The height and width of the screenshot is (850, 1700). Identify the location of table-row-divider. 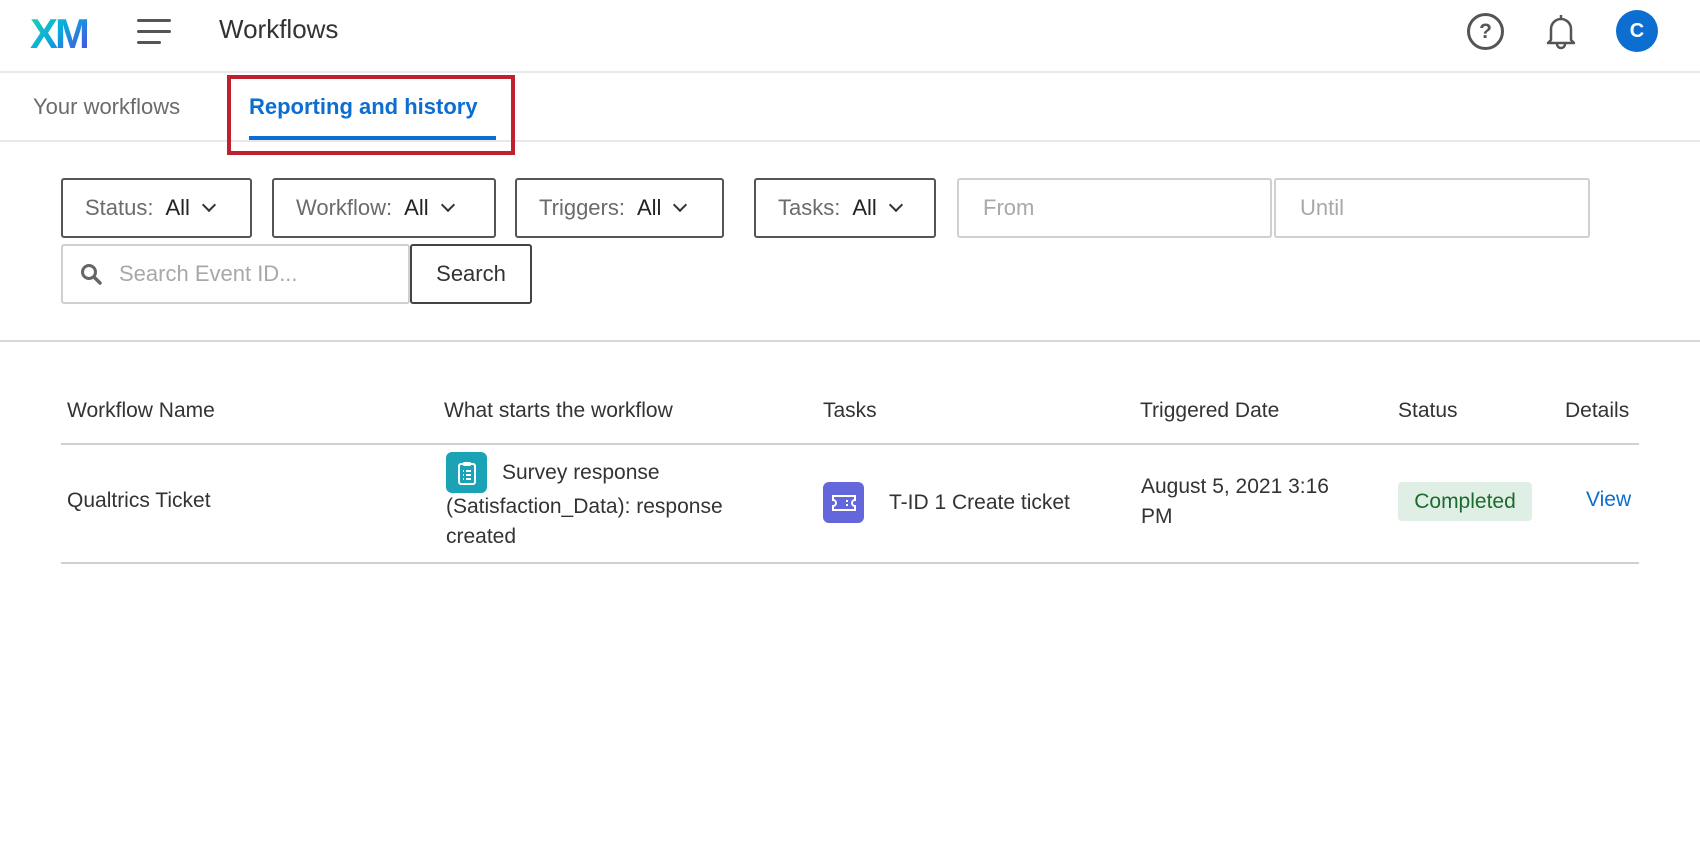
(850, 563).